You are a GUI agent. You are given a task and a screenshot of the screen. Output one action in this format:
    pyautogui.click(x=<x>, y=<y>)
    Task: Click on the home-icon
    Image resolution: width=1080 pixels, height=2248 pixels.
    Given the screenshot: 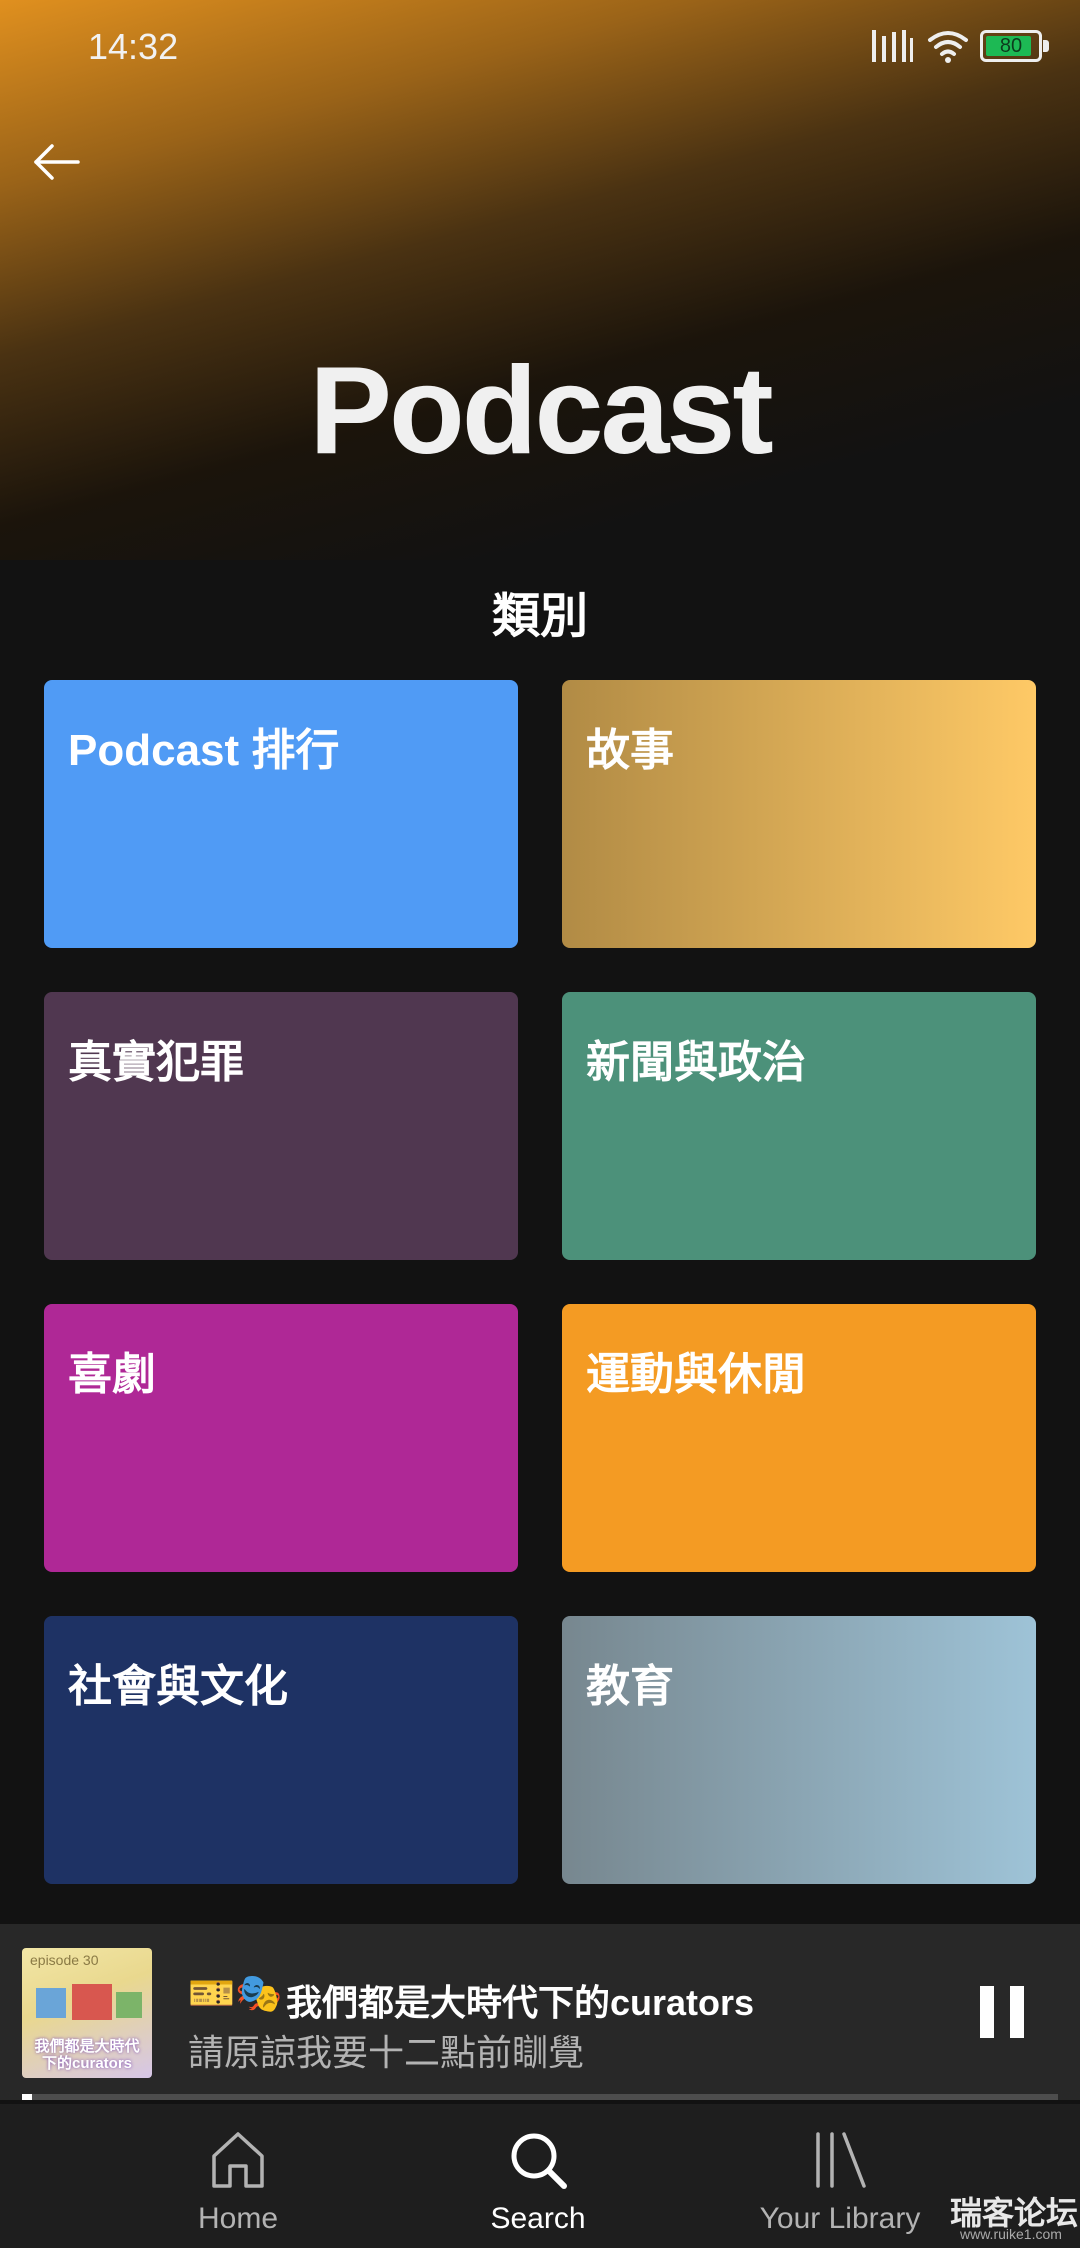 What is the action you would take?
    pyautogui.click(x=238, y=2160)
    